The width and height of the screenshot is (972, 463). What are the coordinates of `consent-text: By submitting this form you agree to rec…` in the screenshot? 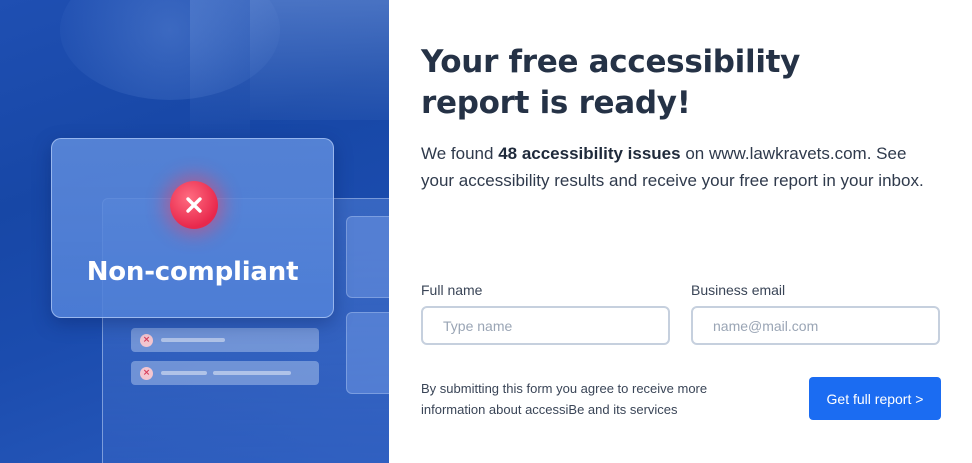 It's located at (564, 399).